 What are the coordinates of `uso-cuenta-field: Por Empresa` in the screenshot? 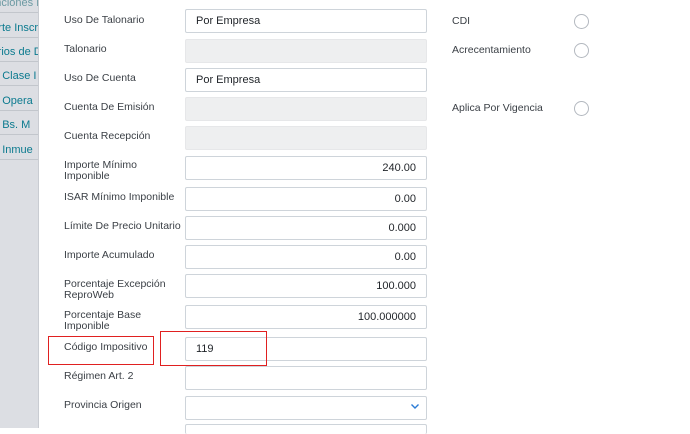 It's located at (306, 80).